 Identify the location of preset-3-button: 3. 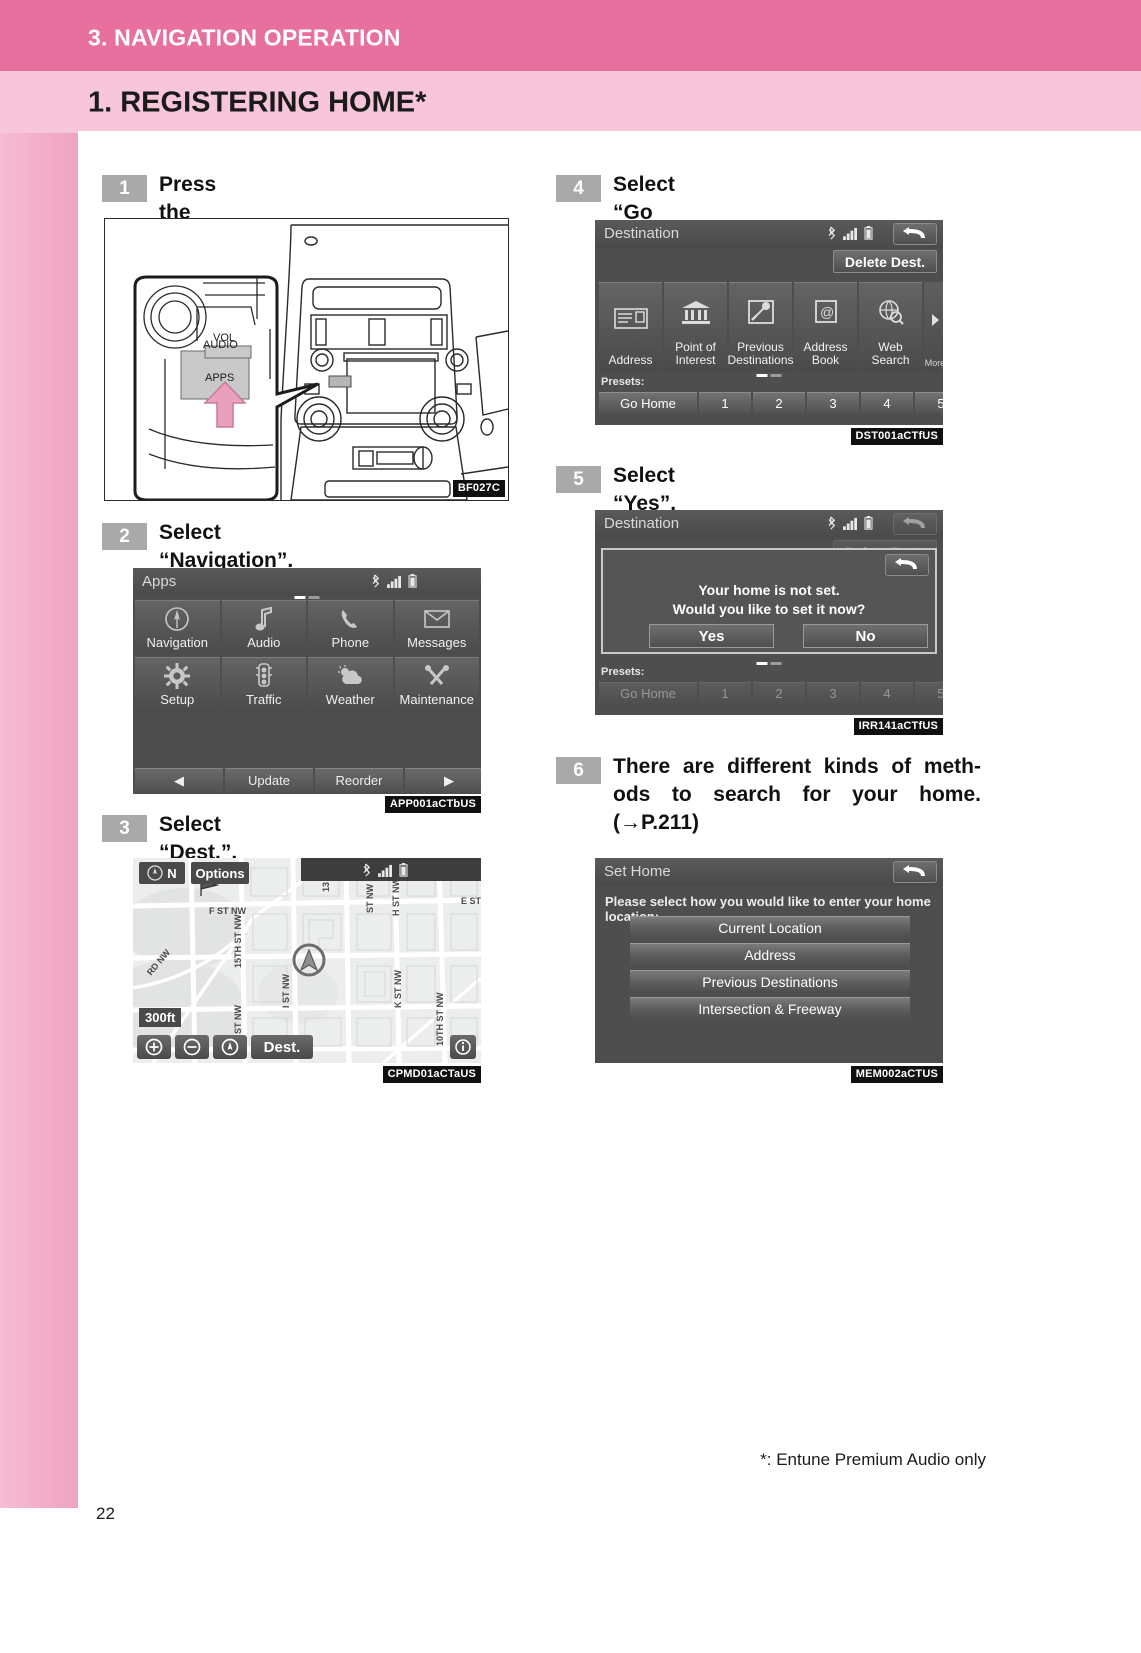
(833, 402).